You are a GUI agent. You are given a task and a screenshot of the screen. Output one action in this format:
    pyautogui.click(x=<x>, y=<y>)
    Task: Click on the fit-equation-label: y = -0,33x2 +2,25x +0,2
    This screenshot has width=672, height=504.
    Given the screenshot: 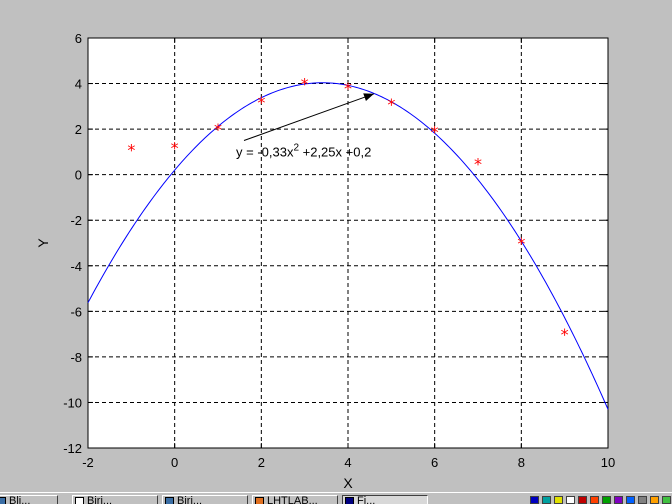 What is the action you would take?
    pyautogui.click(x=303, y=151)
    